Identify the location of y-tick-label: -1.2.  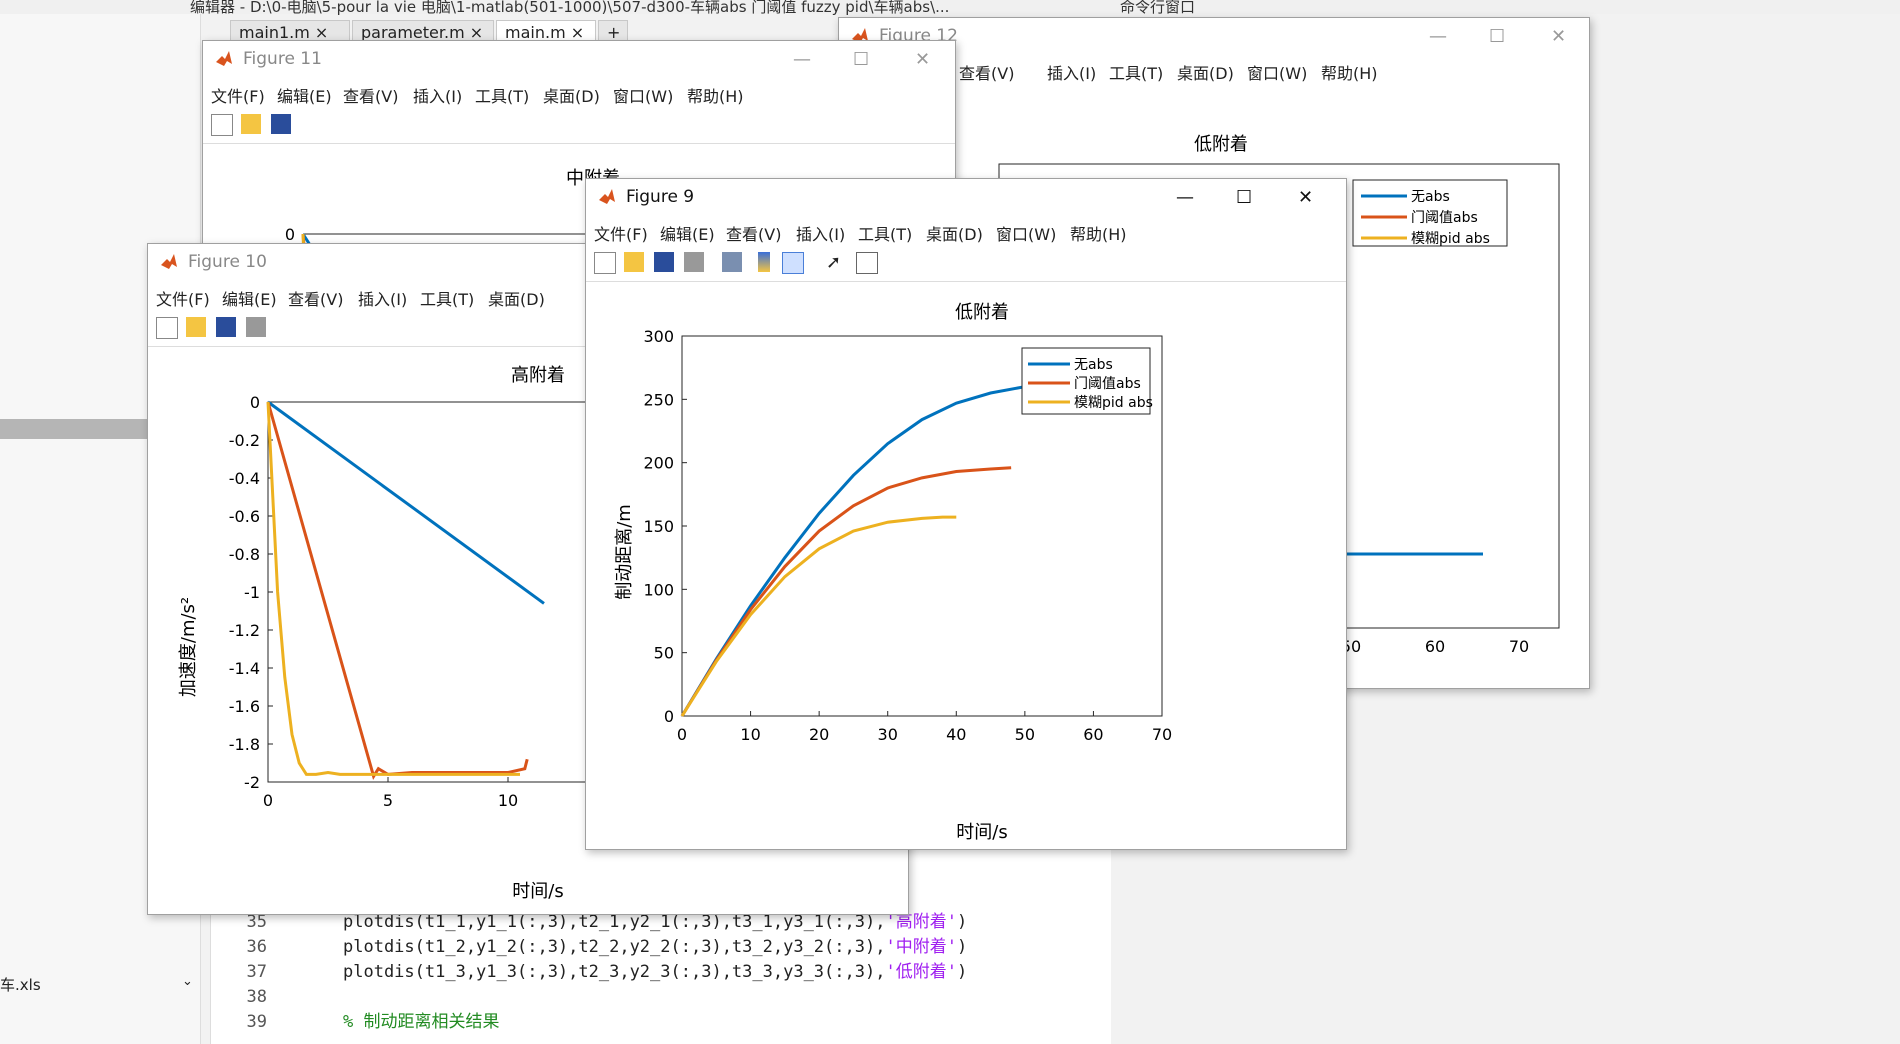
(244, 630).